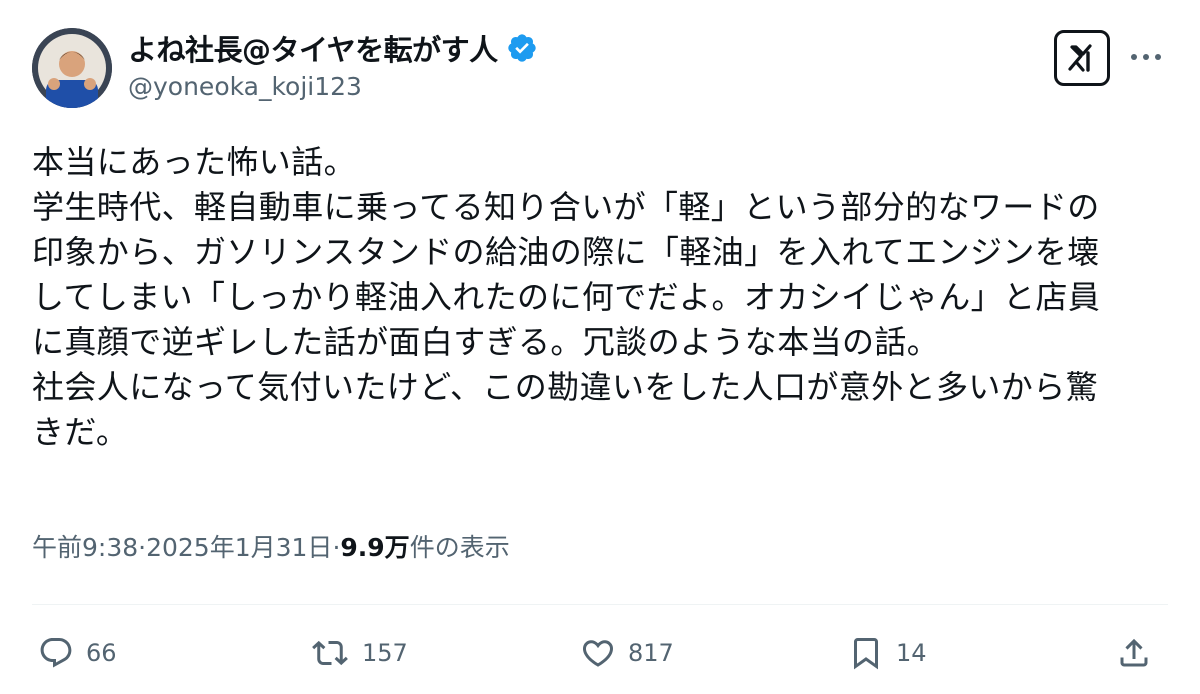 The height and width of the screenshot is (694, 1200). I want to click on bookmark-icon, so click(866, 654).